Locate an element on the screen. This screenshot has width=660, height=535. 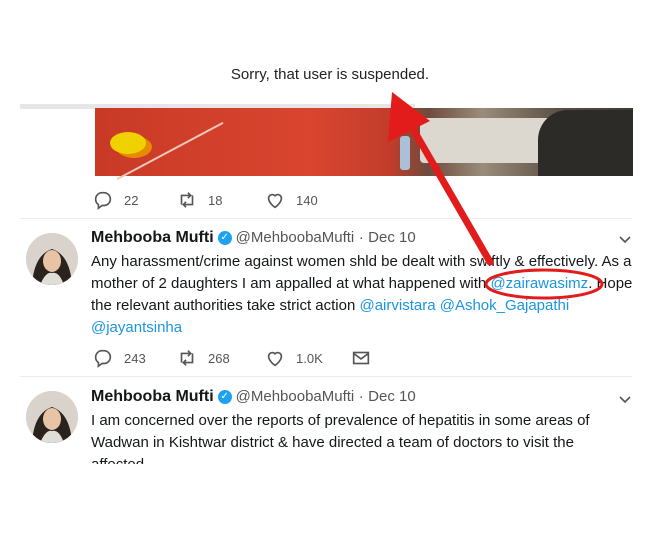
annotation-arrow-shaft is located at coordinates (446, 186).